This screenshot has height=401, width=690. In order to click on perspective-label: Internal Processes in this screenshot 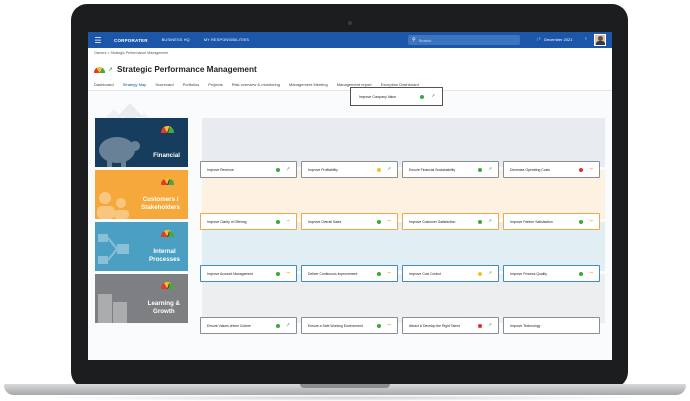, I will do `click(164, 255)`.